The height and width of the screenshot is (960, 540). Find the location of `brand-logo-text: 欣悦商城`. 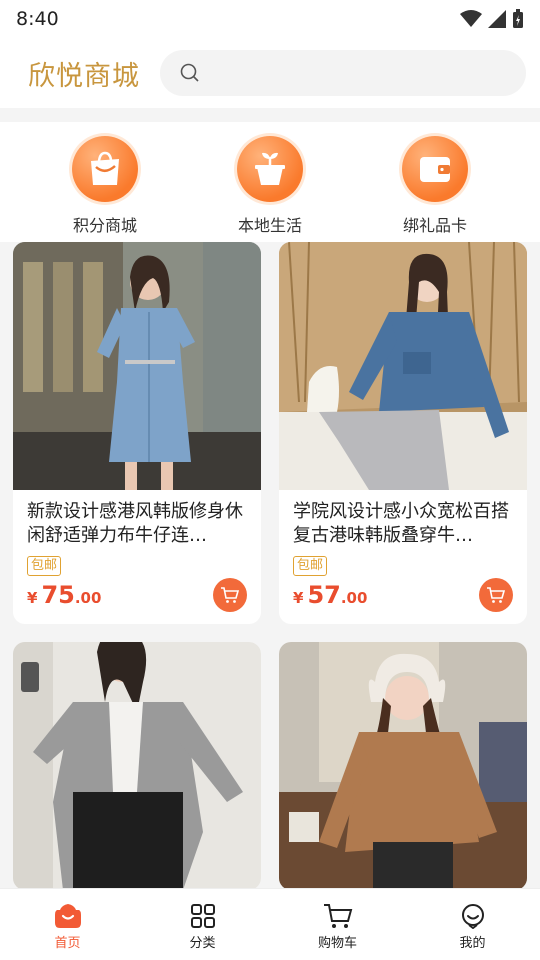

brand-logo-text: 欣悦商城 is located at coordinates (84, 76).